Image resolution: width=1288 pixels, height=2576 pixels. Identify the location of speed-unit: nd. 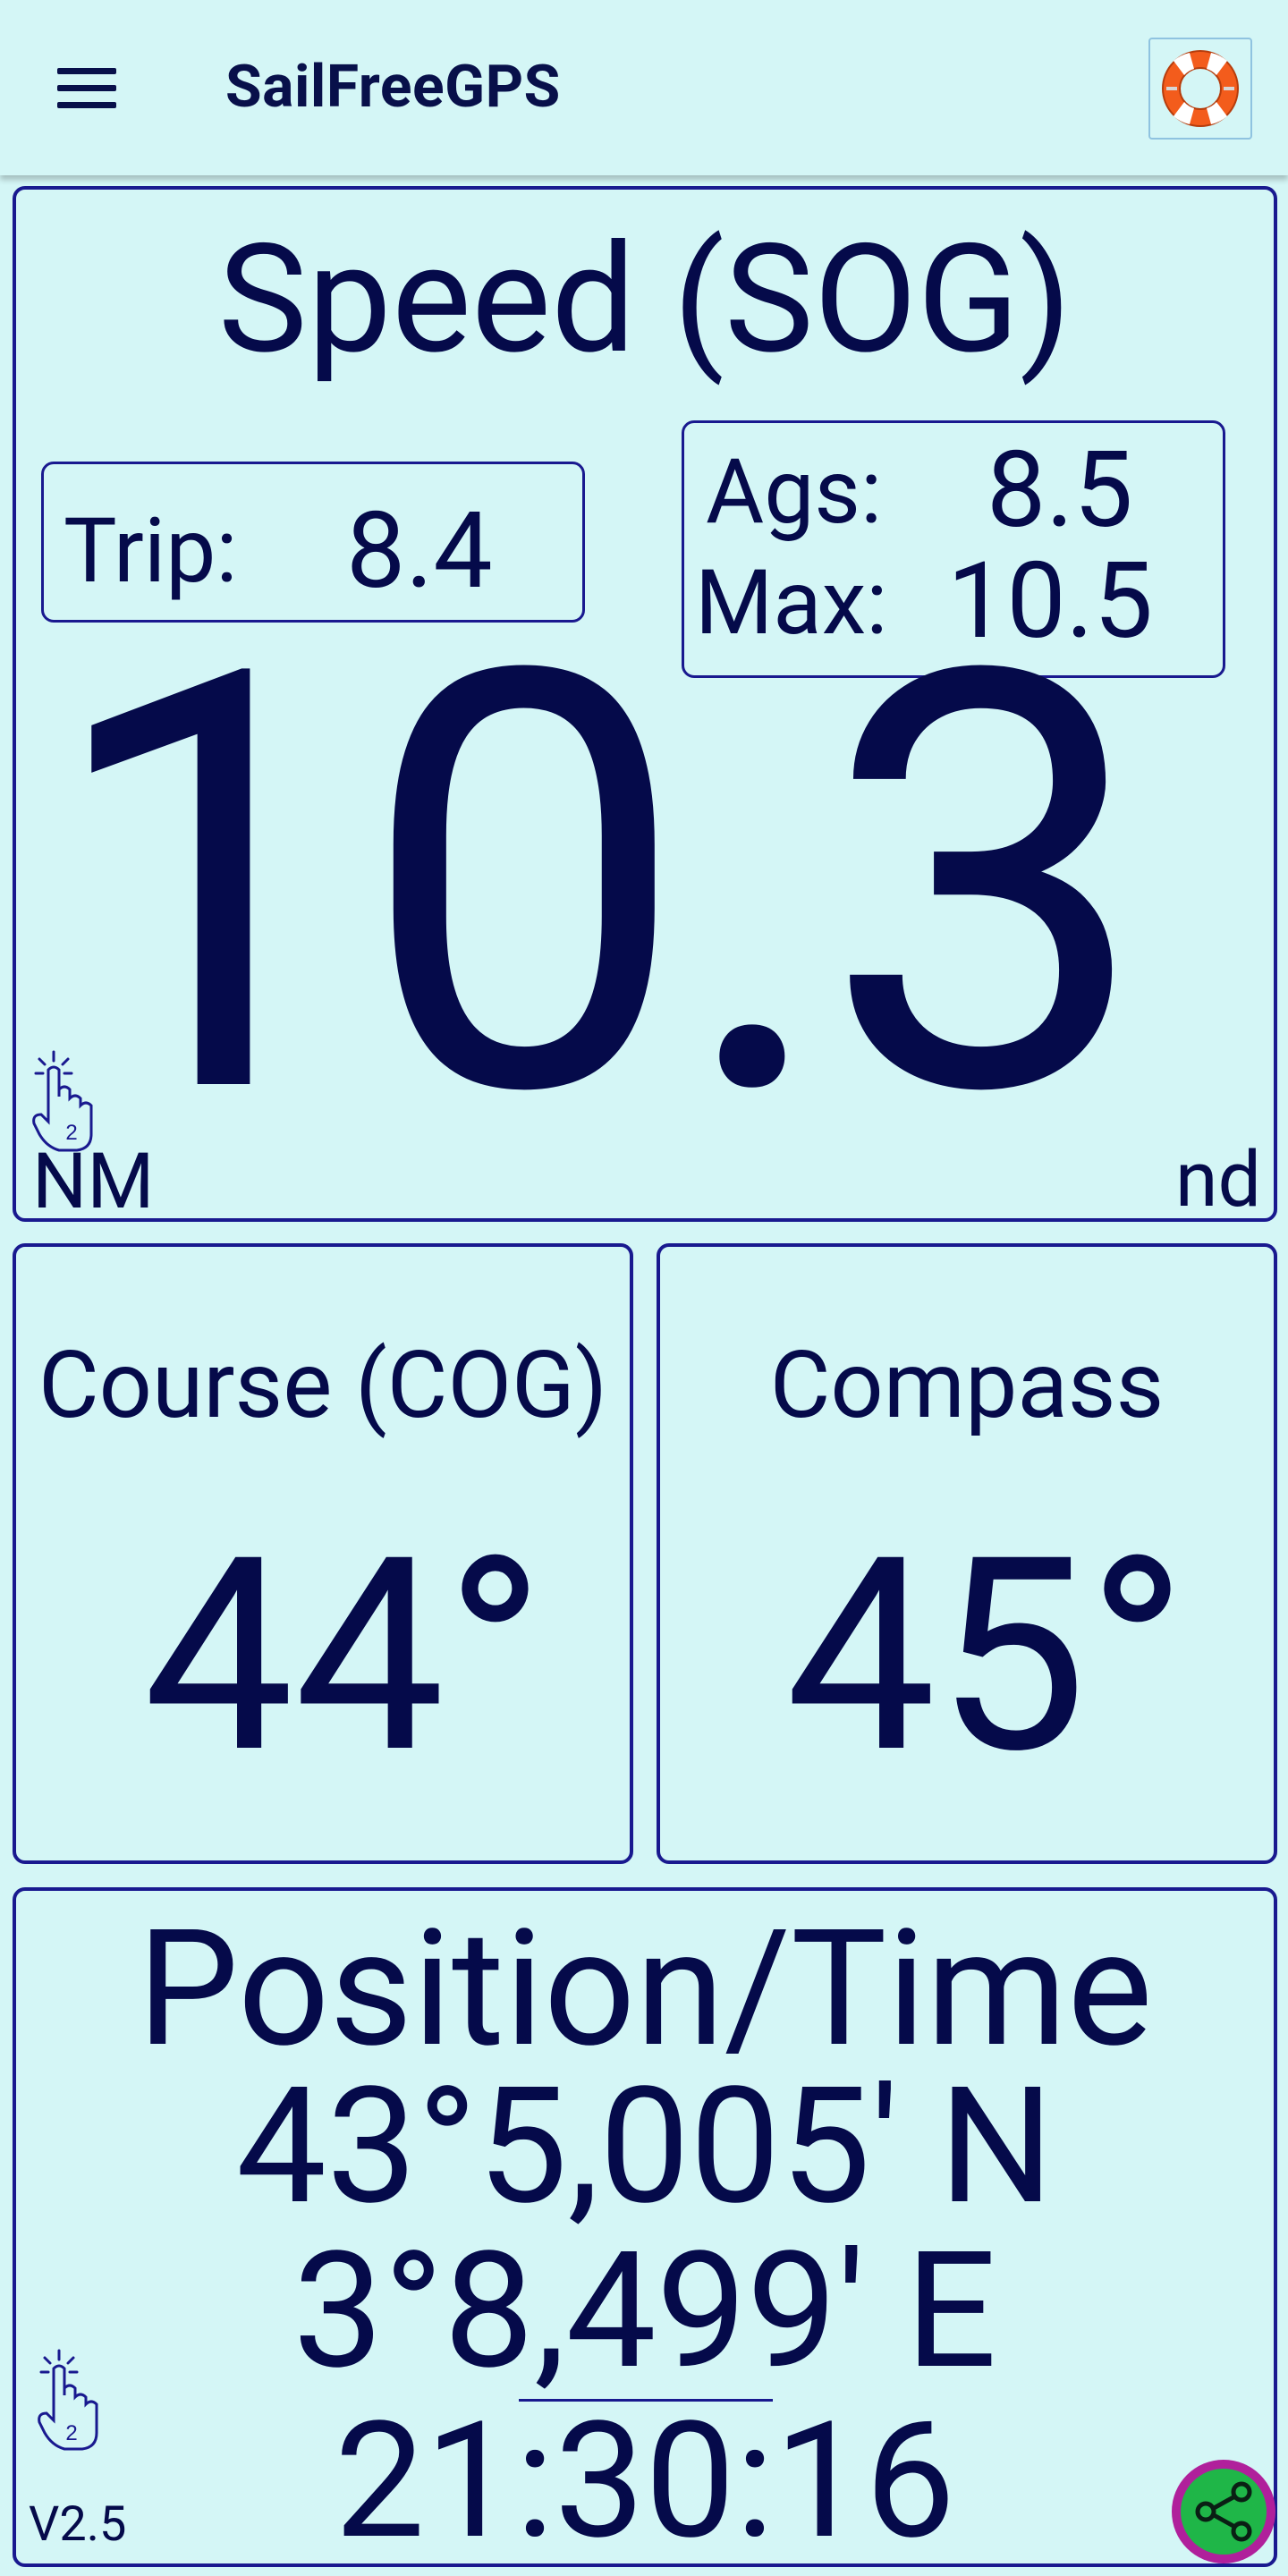
(1218, 1179).